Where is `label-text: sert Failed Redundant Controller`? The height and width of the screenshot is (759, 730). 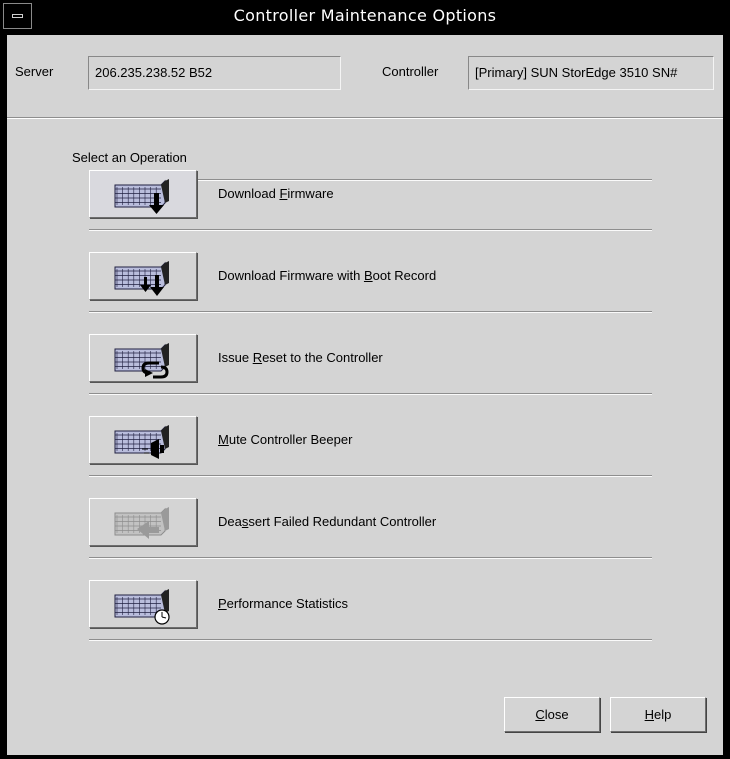 label-text: sert Failed Redundant Controller is located at coordinates (342, 521).